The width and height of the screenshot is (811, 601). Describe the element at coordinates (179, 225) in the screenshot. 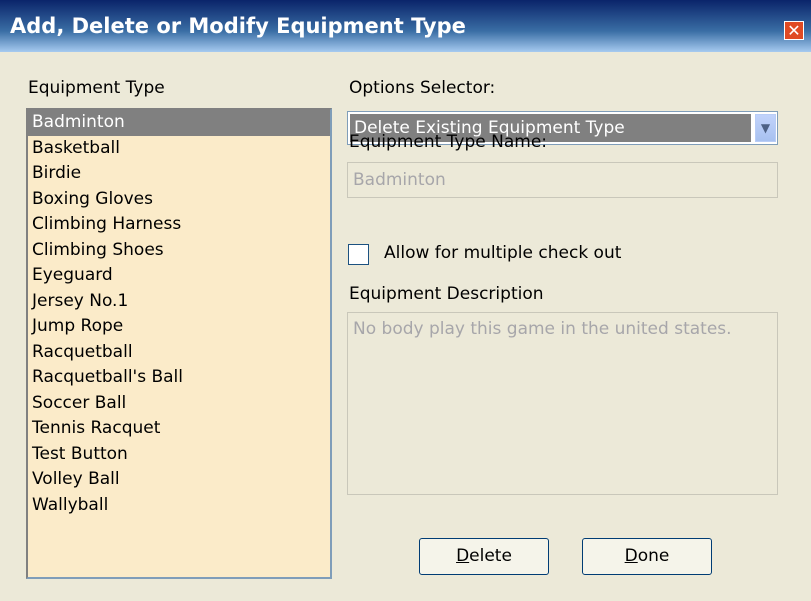

I see `list-item: Climbing Harness` at that location.